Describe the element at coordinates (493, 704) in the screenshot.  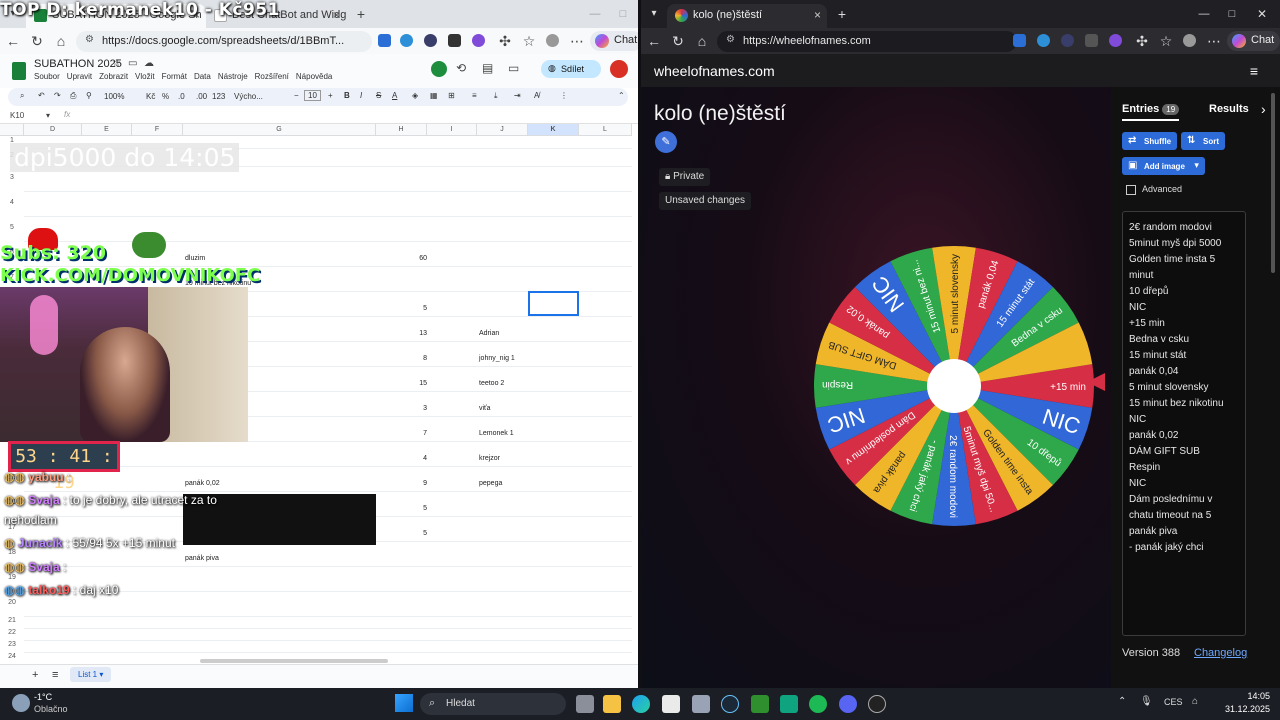
I see `taskbar-search: ⌕ Hledat` at that location.